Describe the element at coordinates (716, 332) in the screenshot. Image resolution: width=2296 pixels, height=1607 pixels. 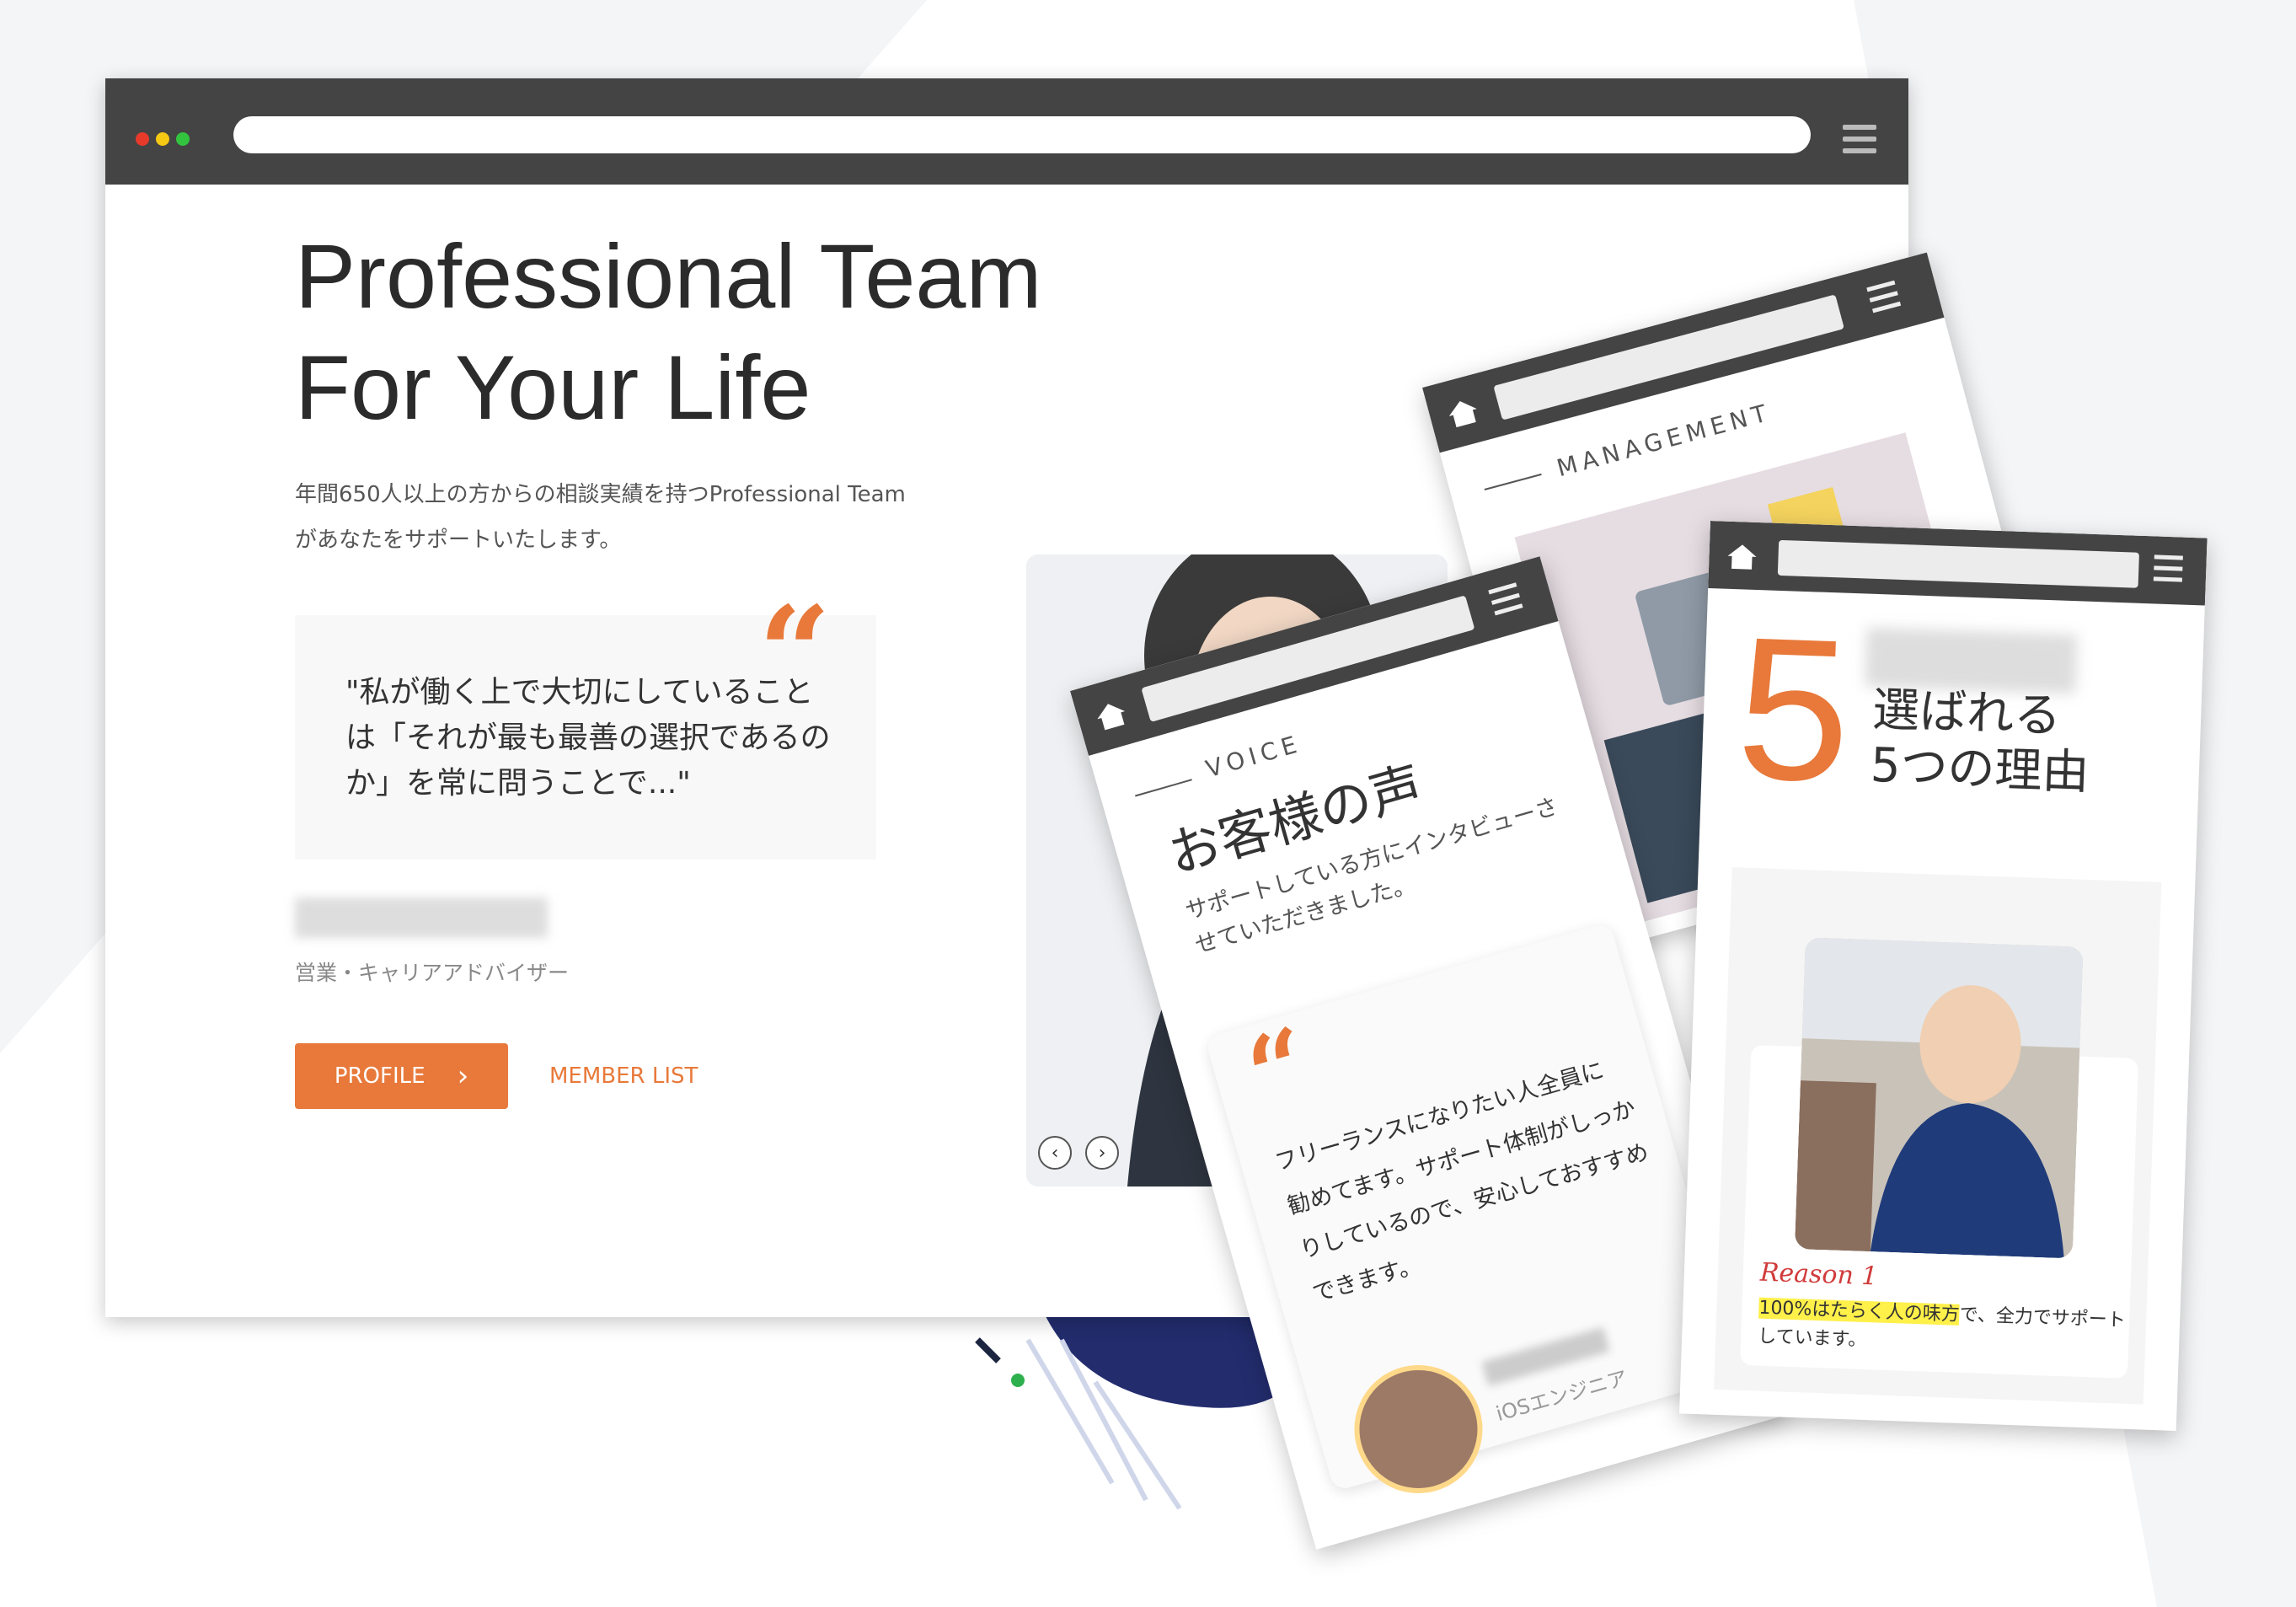
I see `hero-title: Professional Team For Your Life` at that location.